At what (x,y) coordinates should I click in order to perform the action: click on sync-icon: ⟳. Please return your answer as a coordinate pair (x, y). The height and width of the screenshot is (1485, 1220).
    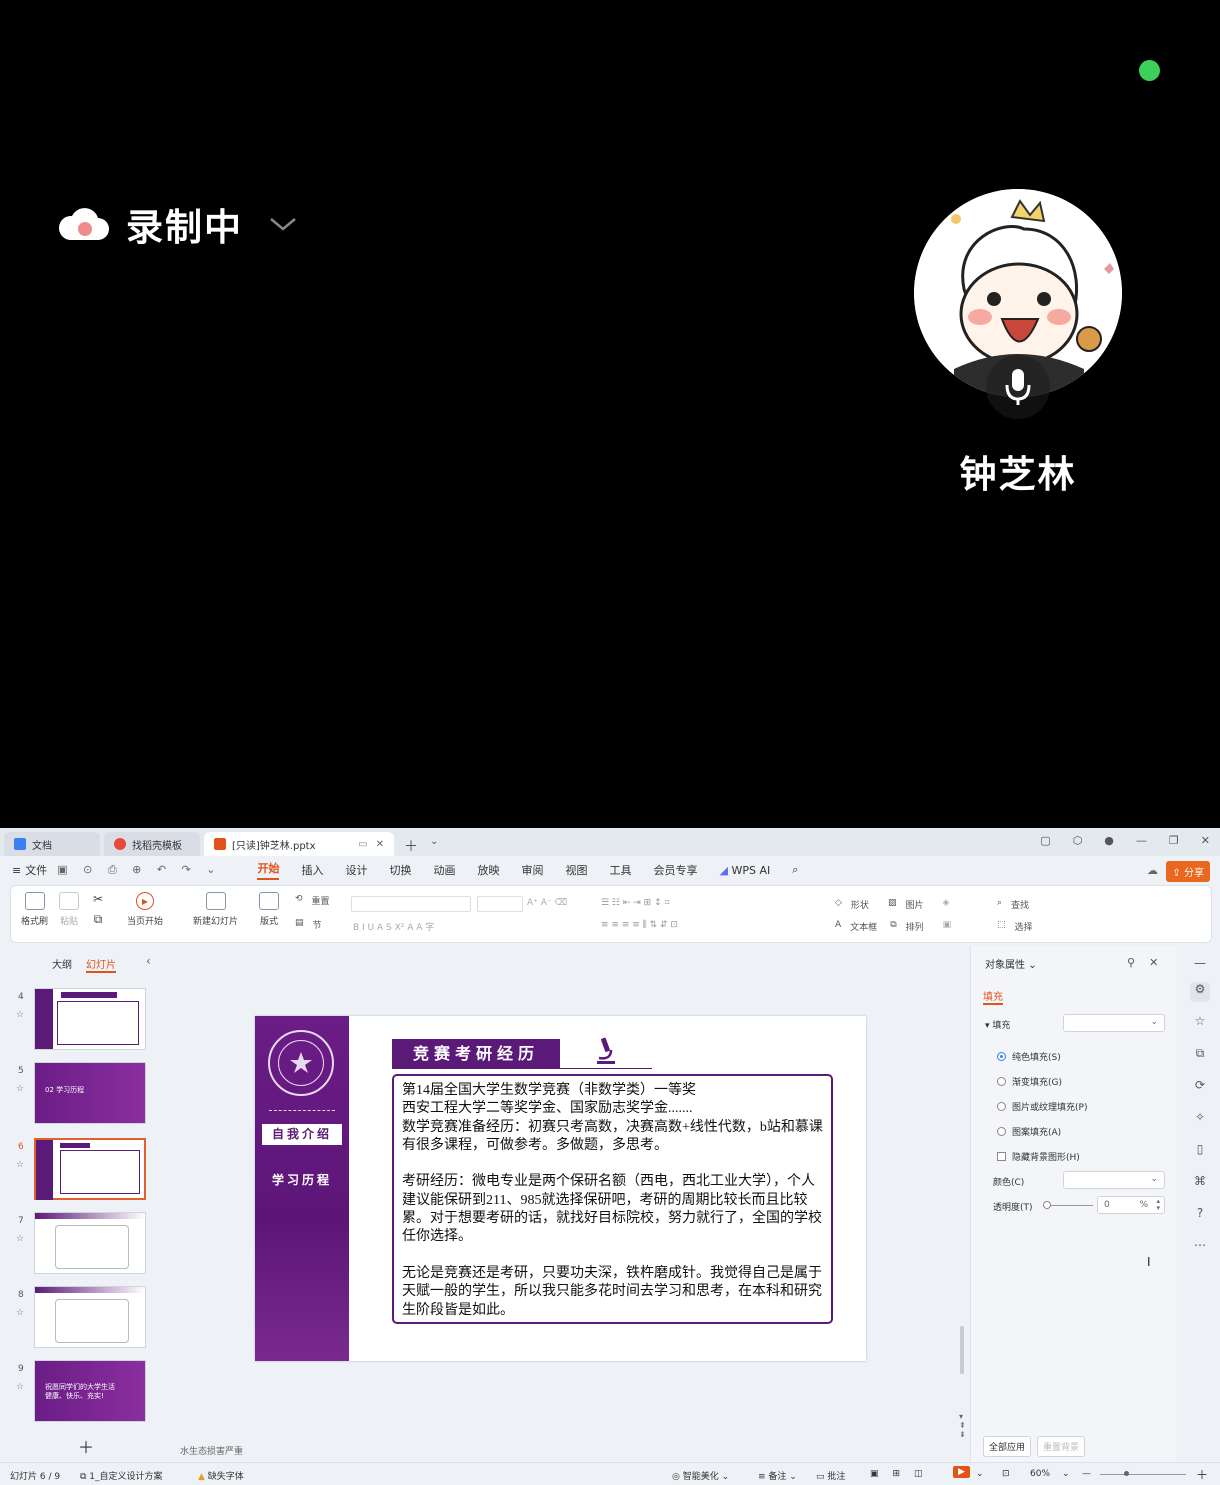
    Looking at the image, I should click on (1200, 1085).